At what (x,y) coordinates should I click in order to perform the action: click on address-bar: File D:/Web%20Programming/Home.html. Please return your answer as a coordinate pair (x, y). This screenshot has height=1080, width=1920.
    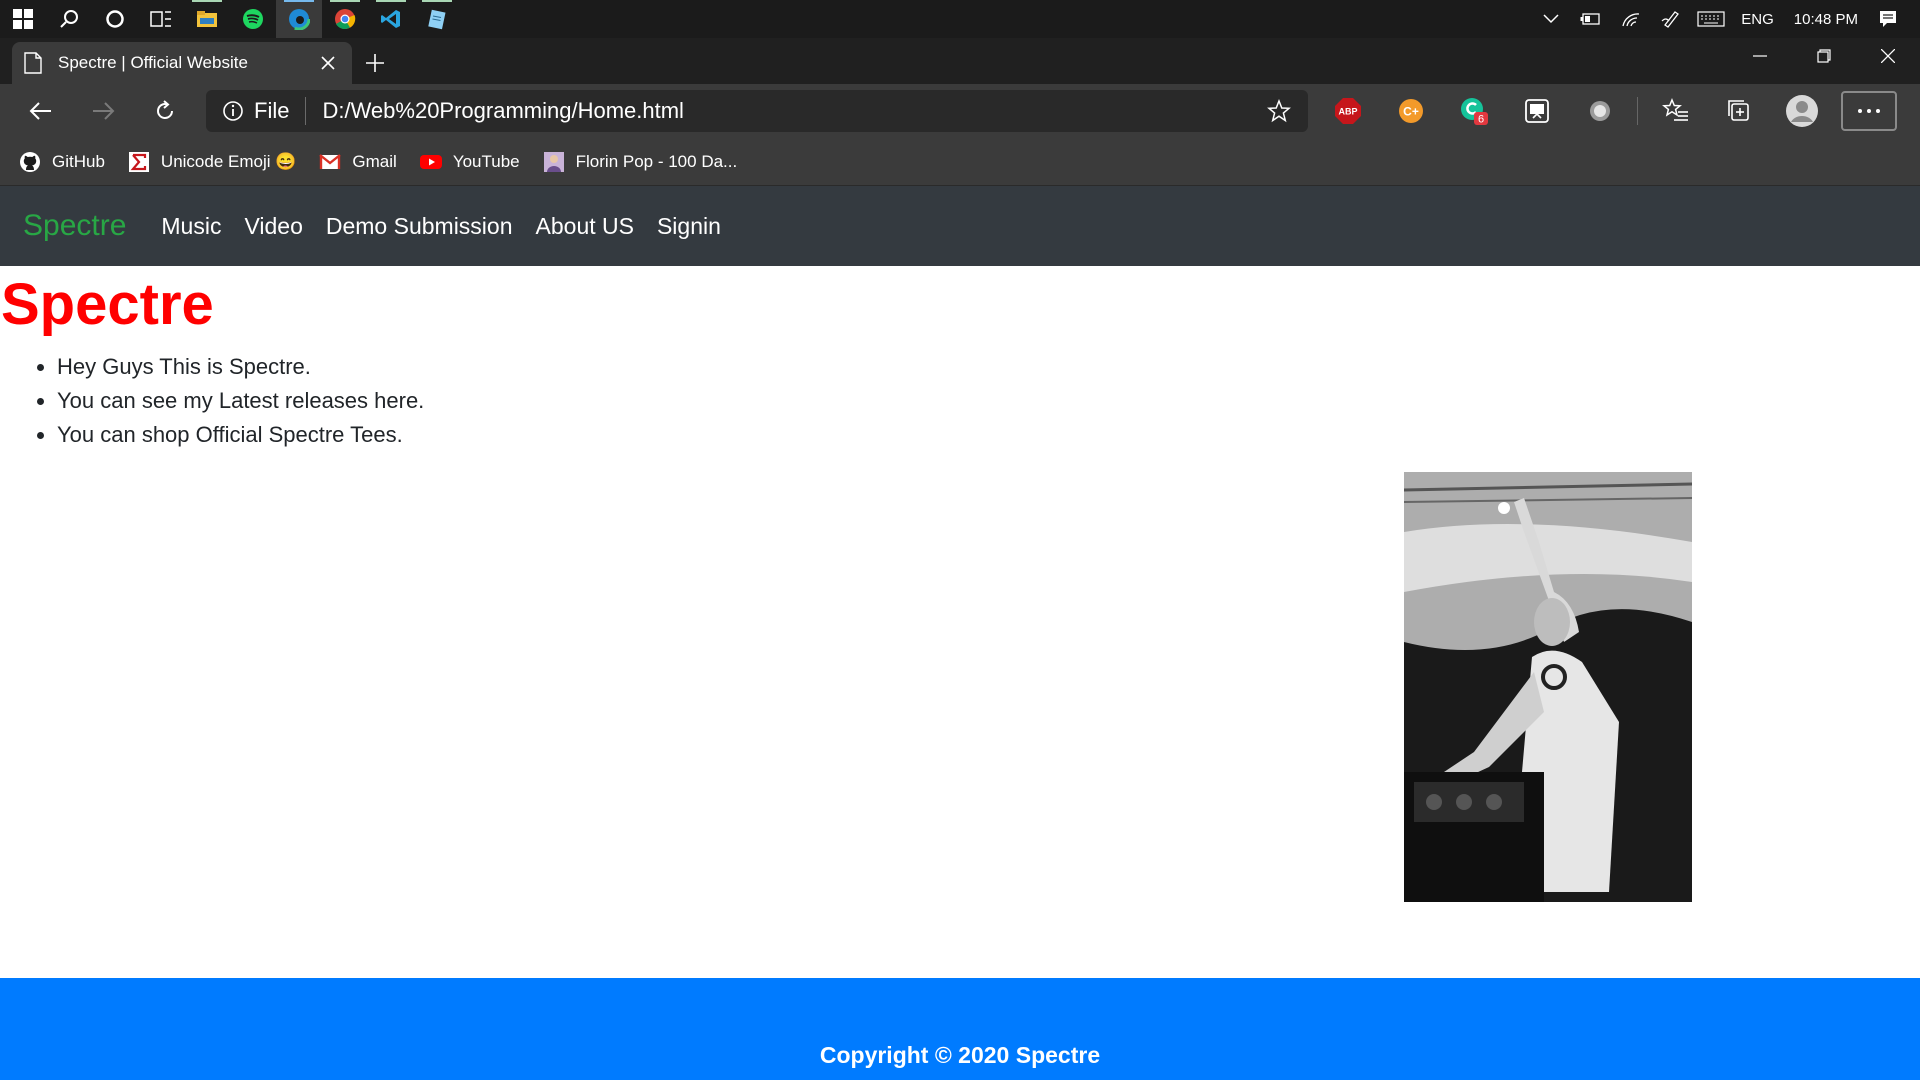
    Looking at the image, I should click on (757, 111).